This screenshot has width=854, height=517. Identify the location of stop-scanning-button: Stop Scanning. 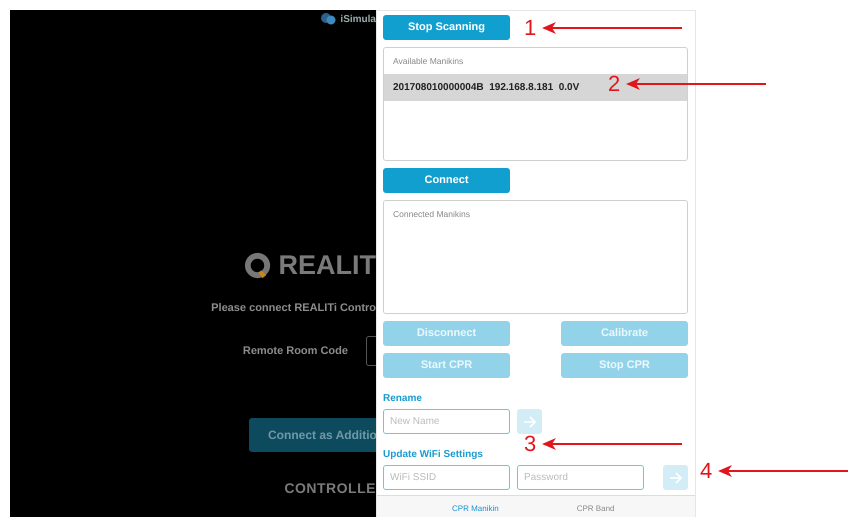
(446, 27).